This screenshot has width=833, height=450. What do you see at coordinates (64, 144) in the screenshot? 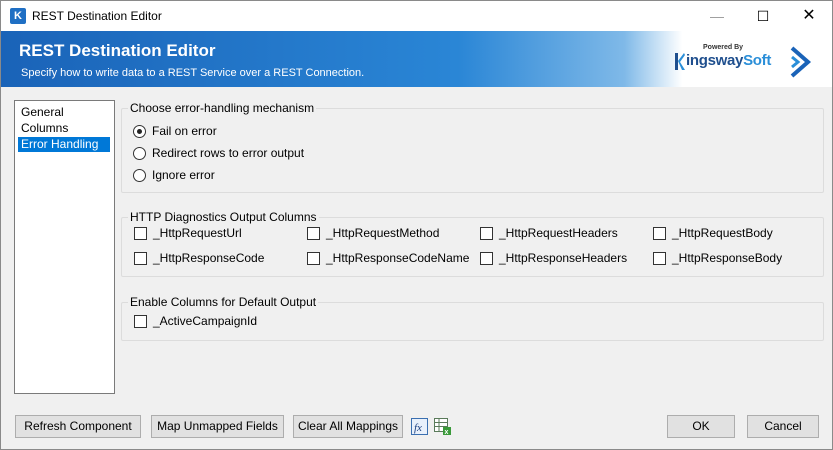
I see `nav-item-error-handling: Error Handling` at bounding box center [64, 144].